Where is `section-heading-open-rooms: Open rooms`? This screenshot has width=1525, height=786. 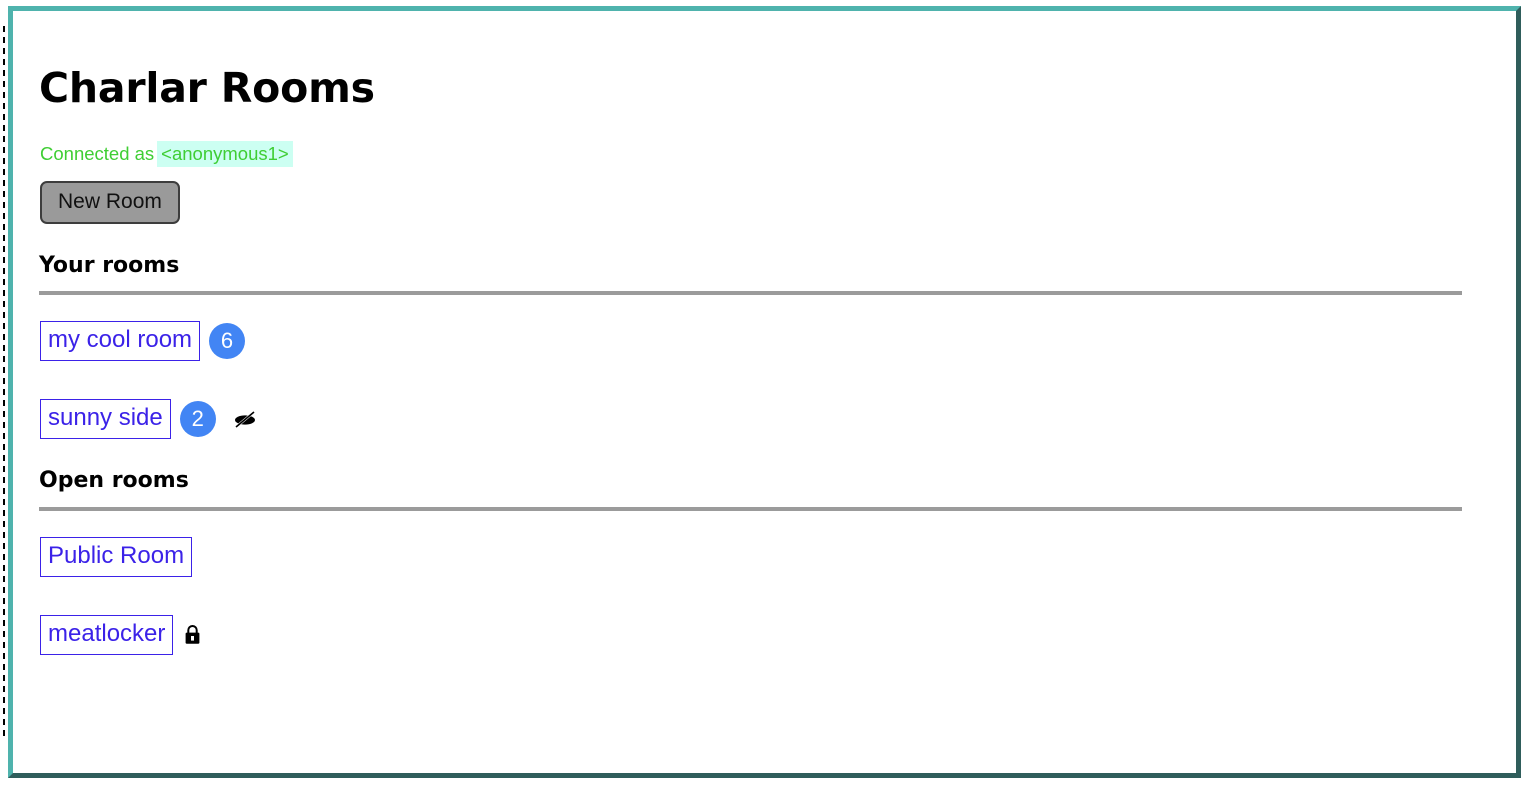
section-heading-open-rooms: Open rooms is located at coordinates (114, 481).